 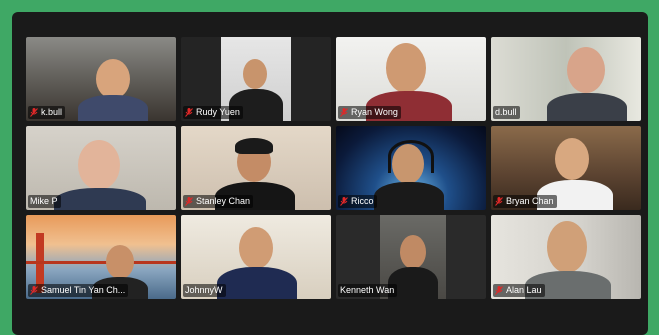 I want to click on cap-icon, so click(x=254, y=146).